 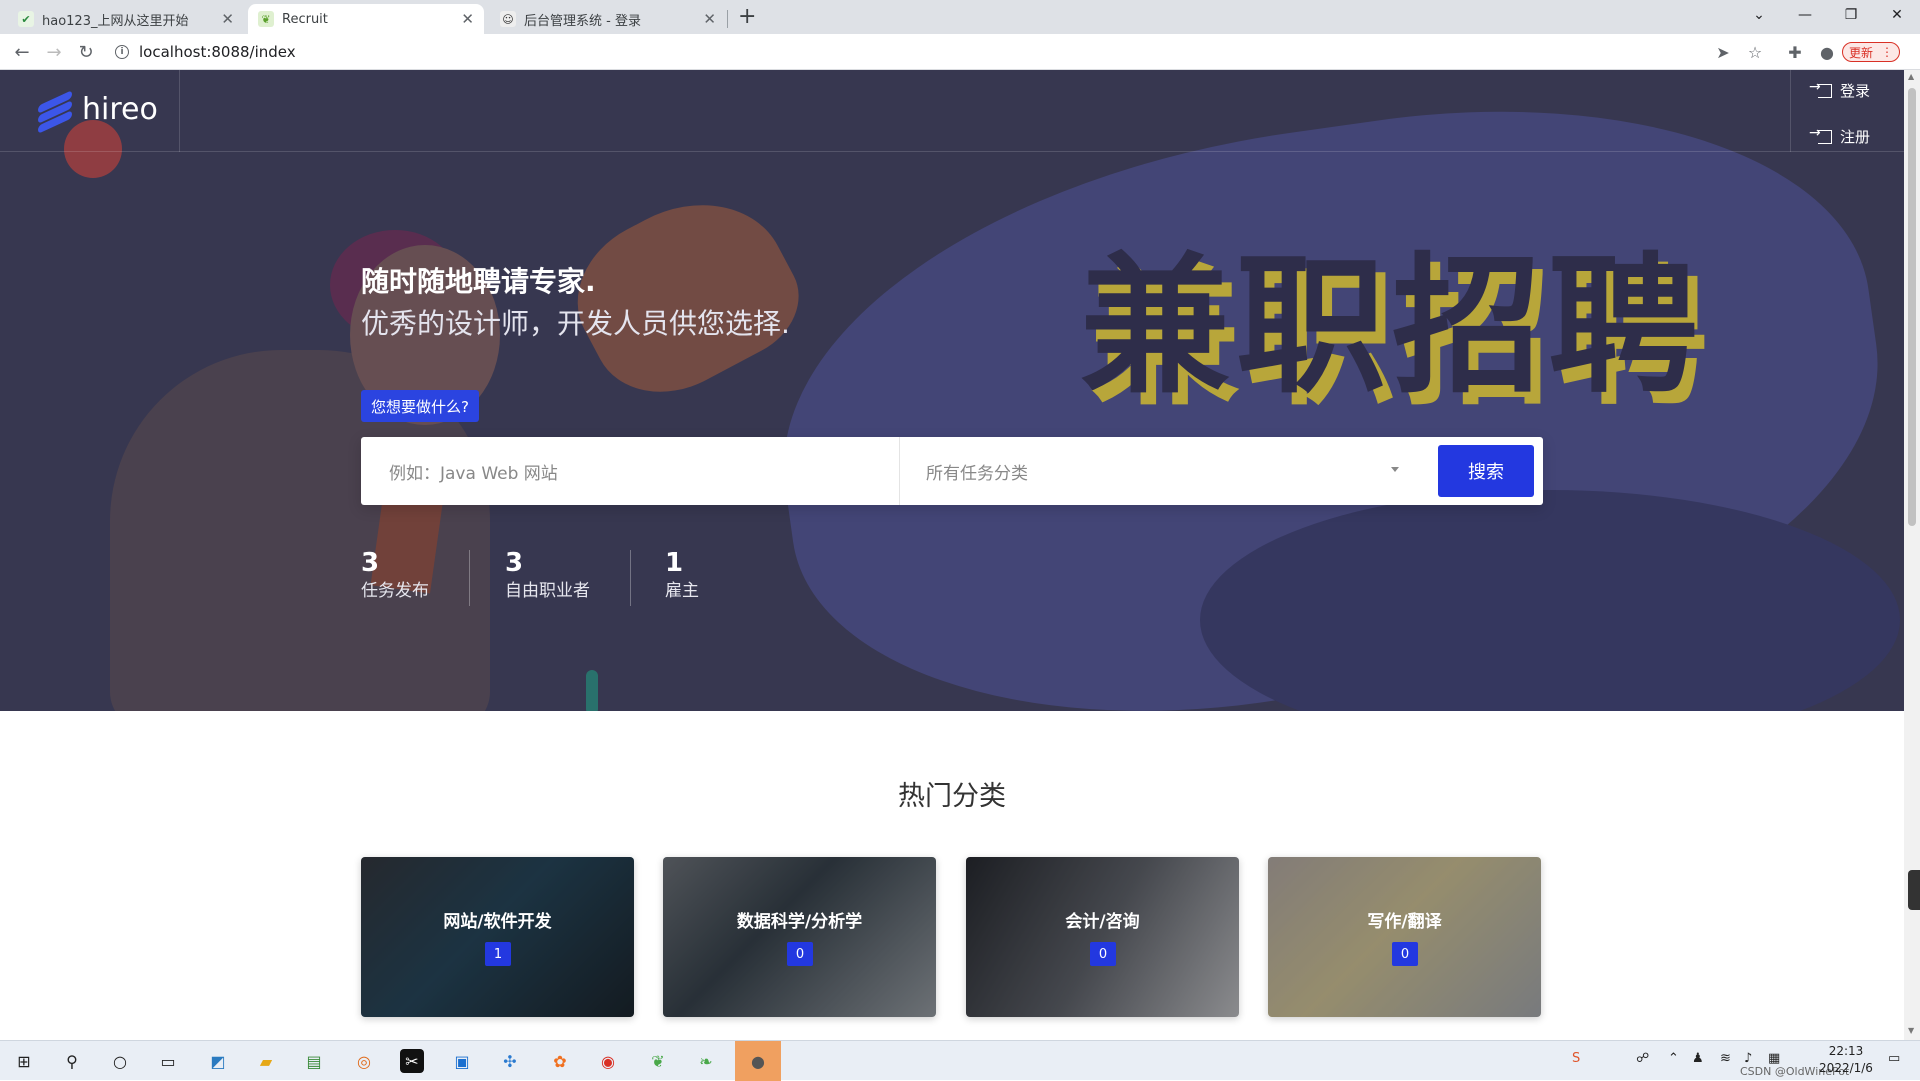 What do you see at coordinates (473, 471) in the screenshot?
I see `keyword-search-input: 例如：Java Web 网站` at bounding box center [473, 471].